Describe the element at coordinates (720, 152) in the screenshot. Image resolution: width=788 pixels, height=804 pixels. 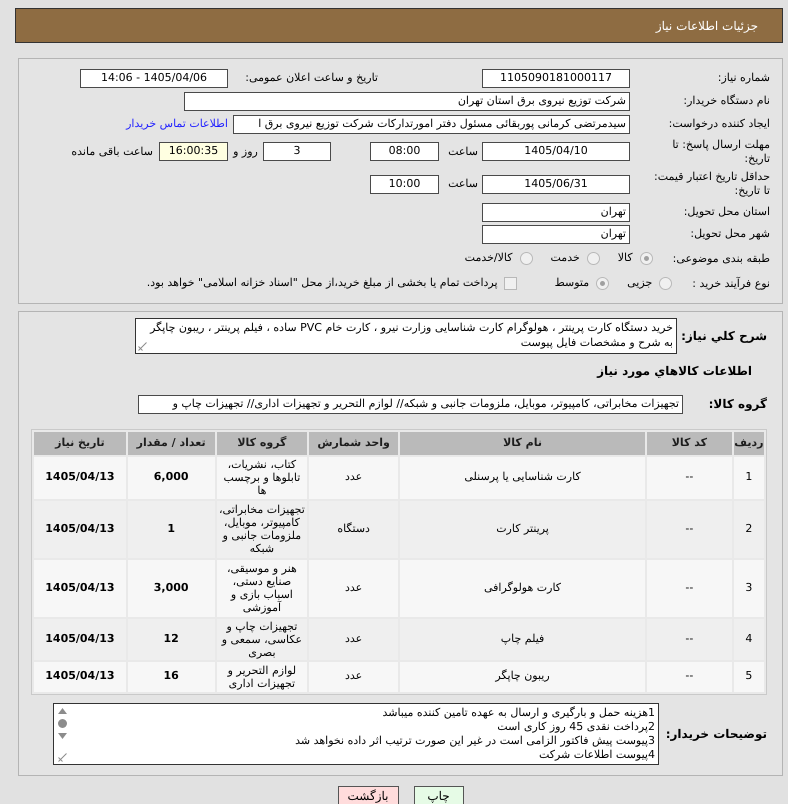
I see `field-label: مهلت ارسال پاسخ: تا تاریخ:` at that location.